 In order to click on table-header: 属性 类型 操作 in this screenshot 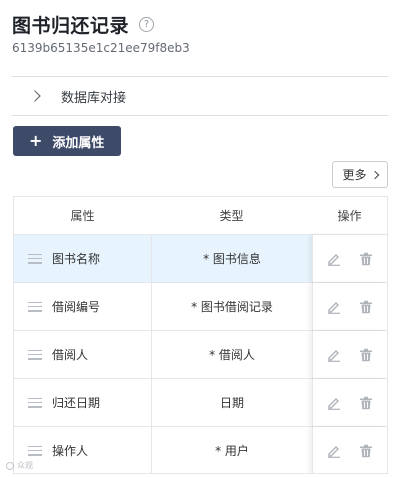, I will do `click(200, 216)`.